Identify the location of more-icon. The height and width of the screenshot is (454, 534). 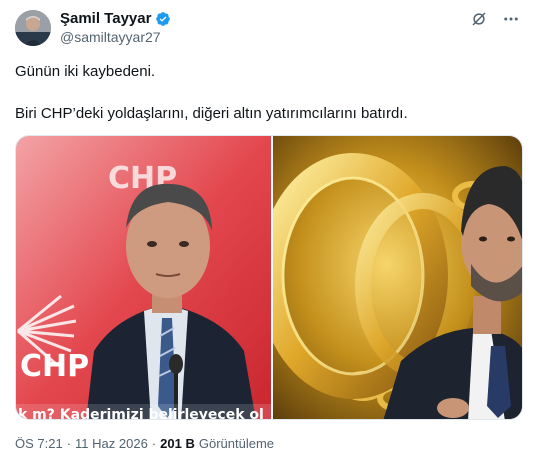
(511, 19).